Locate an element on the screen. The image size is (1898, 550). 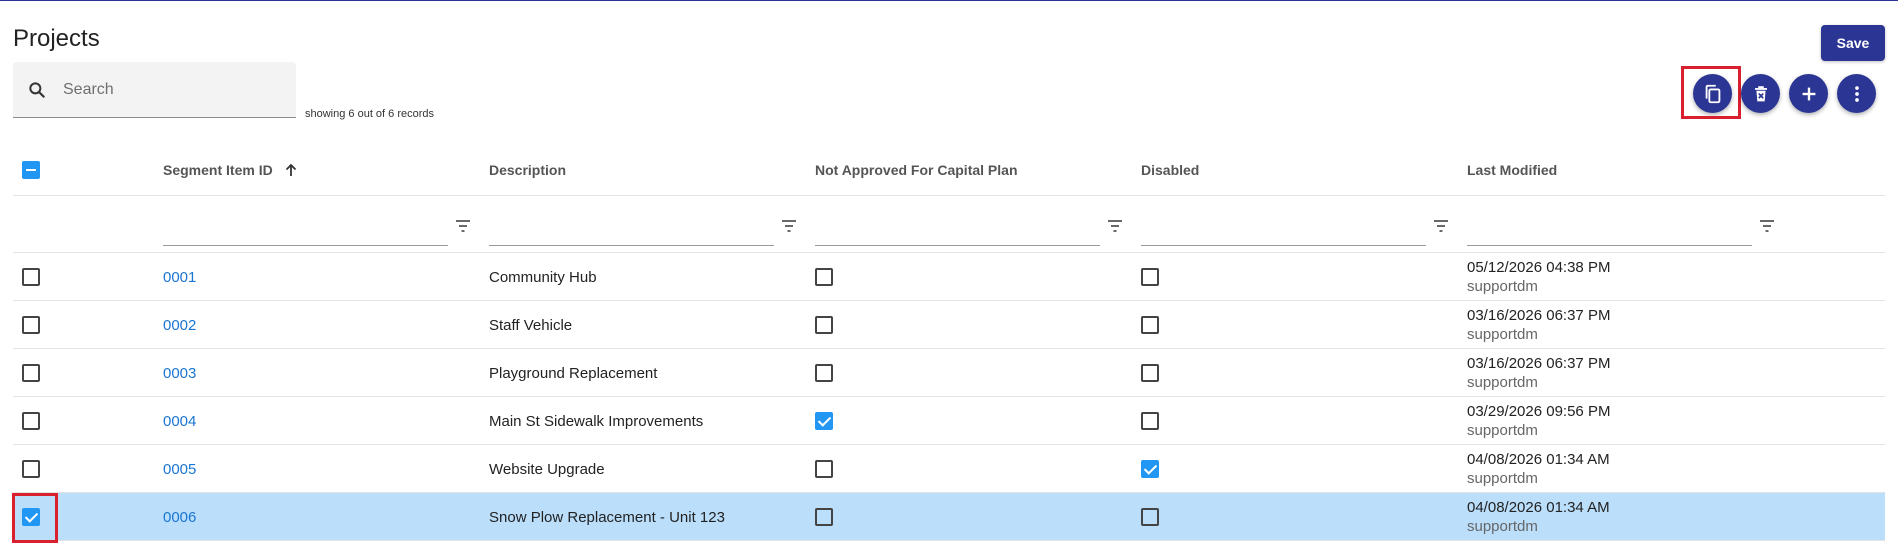
segment-item-id-link: 0005 is located at coordinates (179, 469).